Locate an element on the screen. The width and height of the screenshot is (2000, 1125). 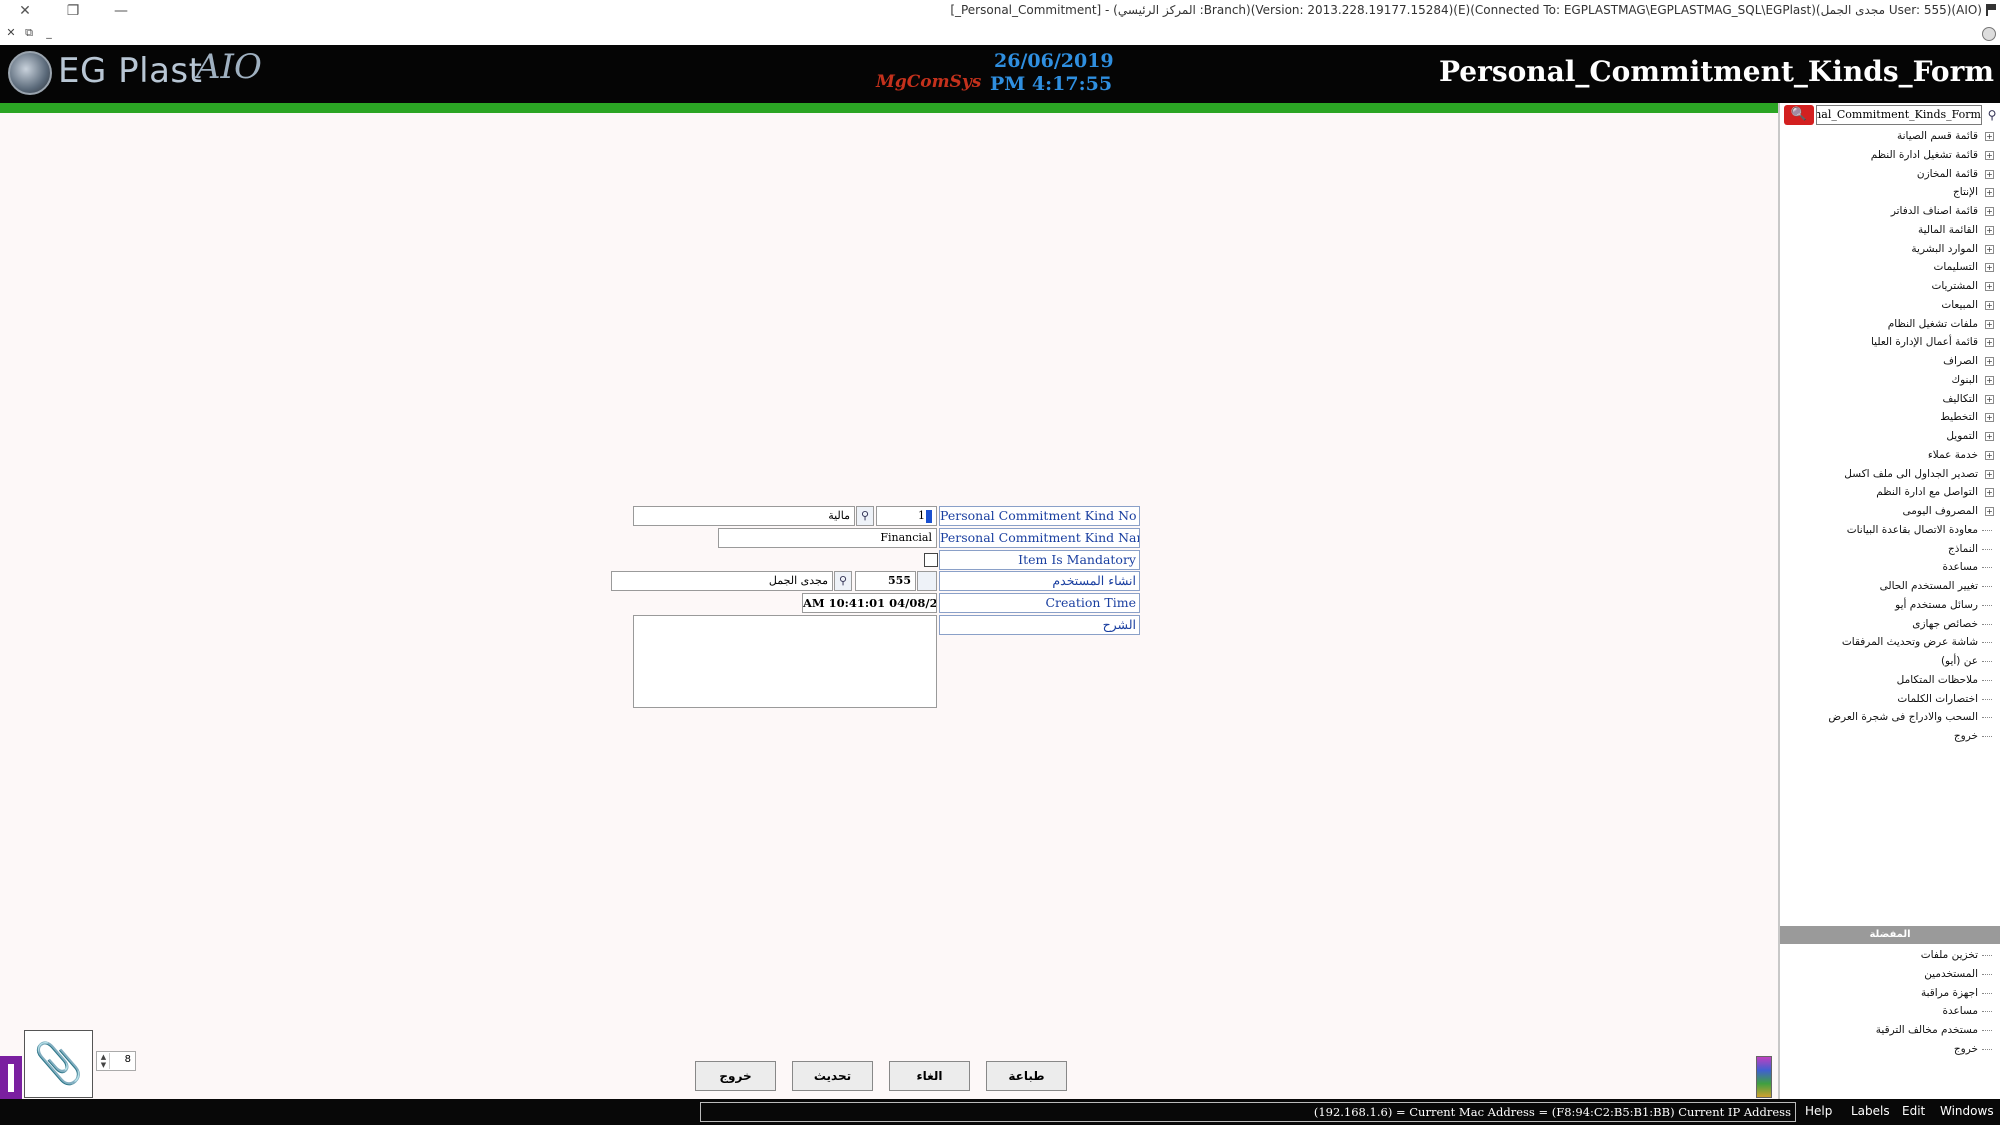
menu-help: Help is located at coordinates (1818, 1111).